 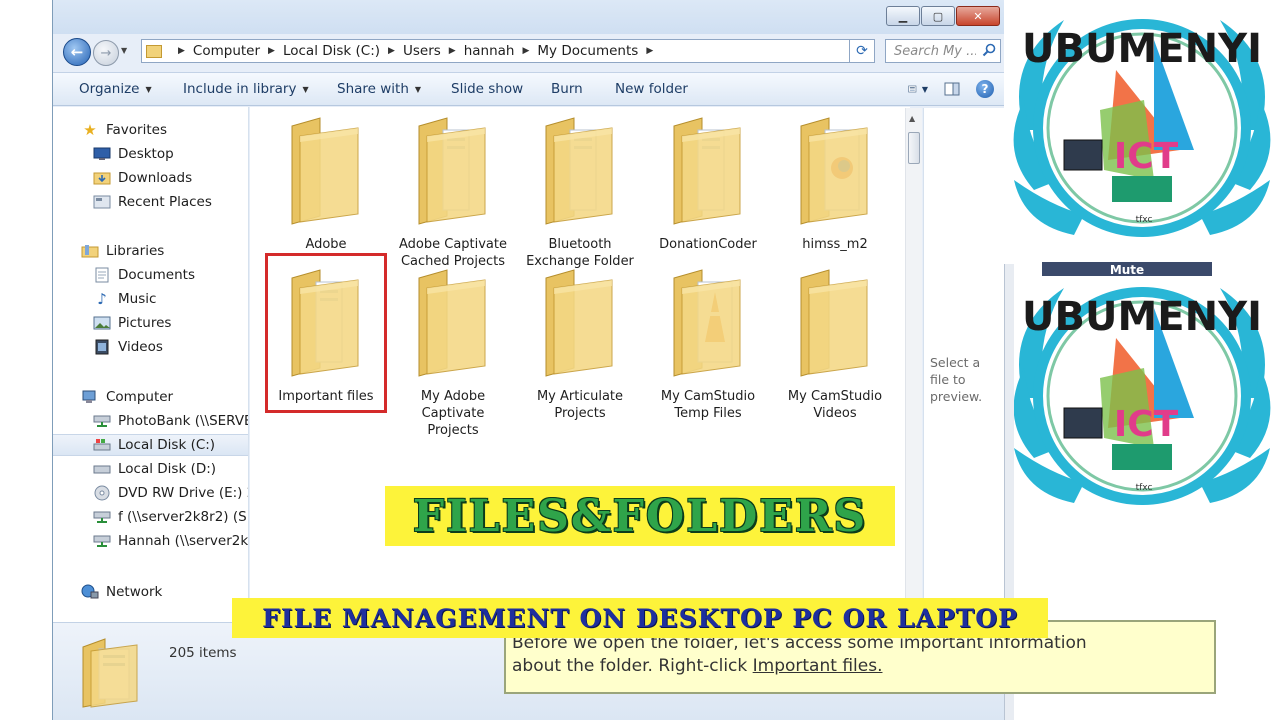 What do you see at coordinates (453, 253) in the screenshot?
I see `folder-label: Adobe Captivate Cached Projects` at bounding box center [453, 253].